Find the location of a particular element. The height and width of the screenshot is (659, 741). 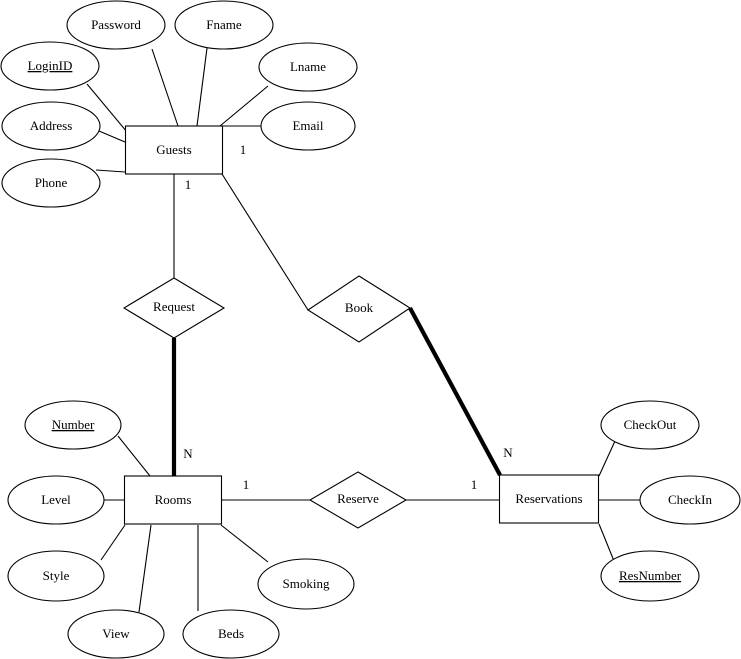

attribute-label-level: Level is located at coordinates (56, 499).